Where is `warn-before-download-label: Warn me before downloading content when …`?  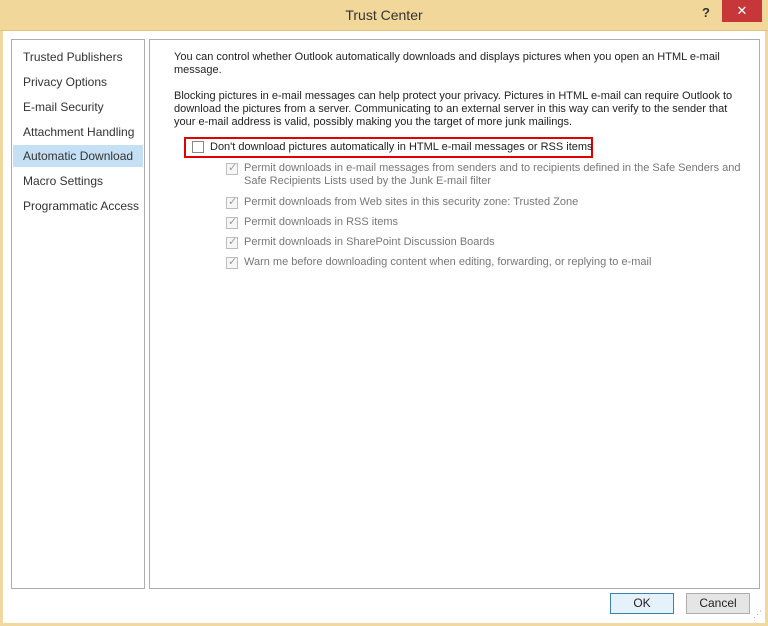 warn-before-download-label: Warn me before downloading content when … is located at coordinates (448, 262).